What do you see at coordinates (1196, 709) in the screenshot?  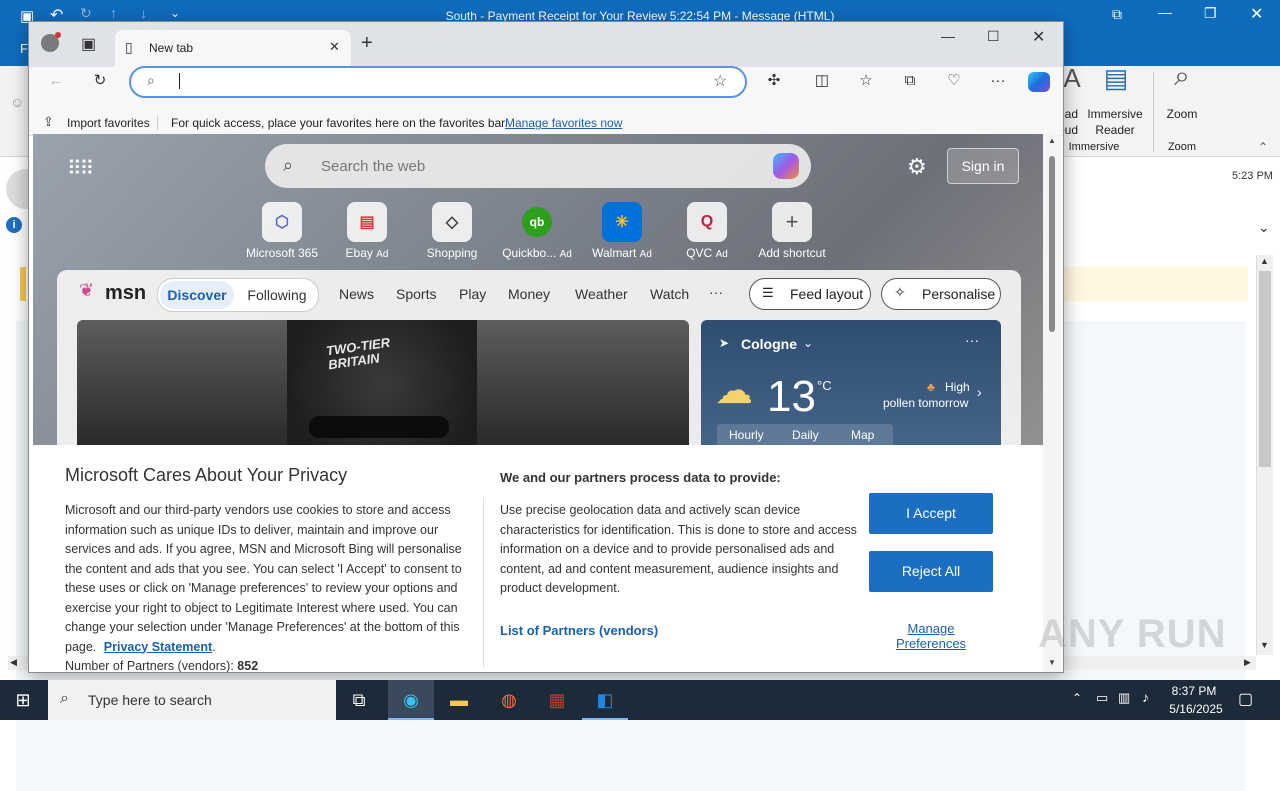 I see `clock-date: 5/16/2025` at bounding box center [1196, 709].